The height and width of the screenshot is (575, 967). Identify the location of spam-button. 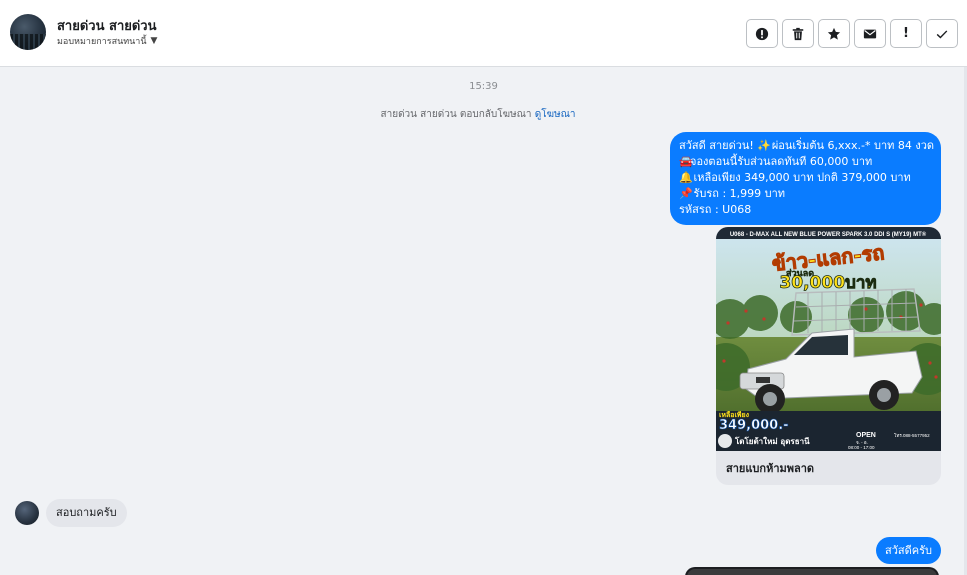
(762, 33).